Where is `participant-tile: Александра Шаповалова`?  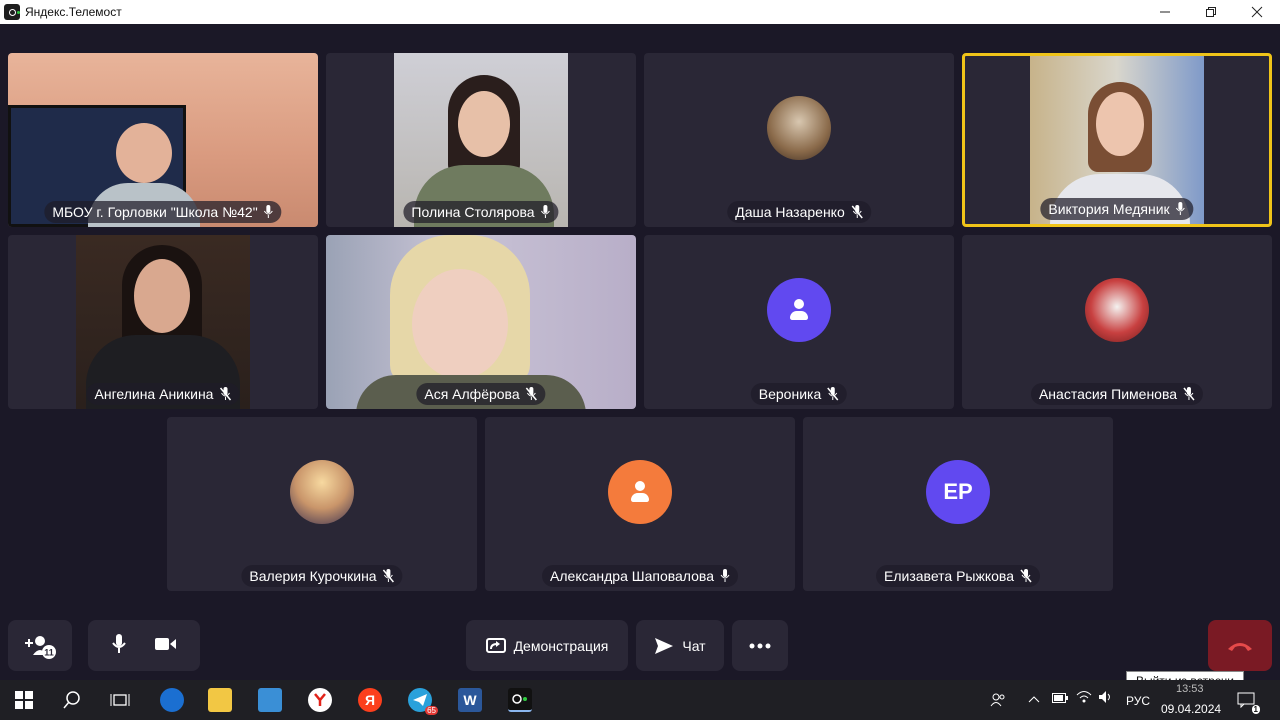
participant-tile: Александра Шаповалова is located at coordinates (640, 504).